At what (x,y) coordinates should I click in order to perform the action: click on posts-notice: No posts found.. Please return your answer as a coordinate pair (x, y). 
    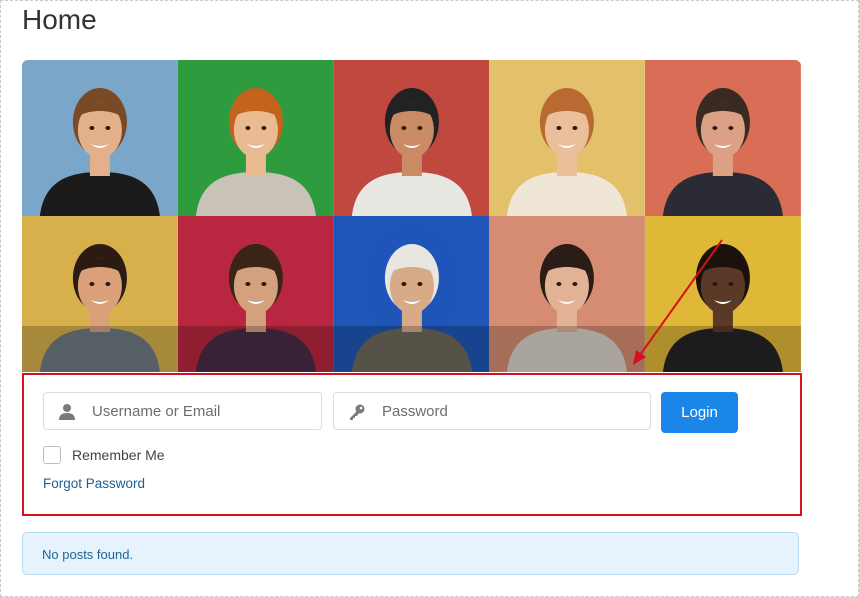
    Looking at the image, I should click on (410, 553).